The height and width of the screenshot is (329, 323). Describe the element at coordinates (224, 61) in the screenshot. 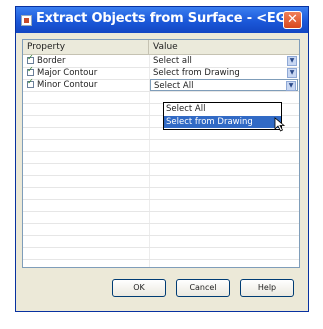

I see `value-combo: Select all ▼` at that location.